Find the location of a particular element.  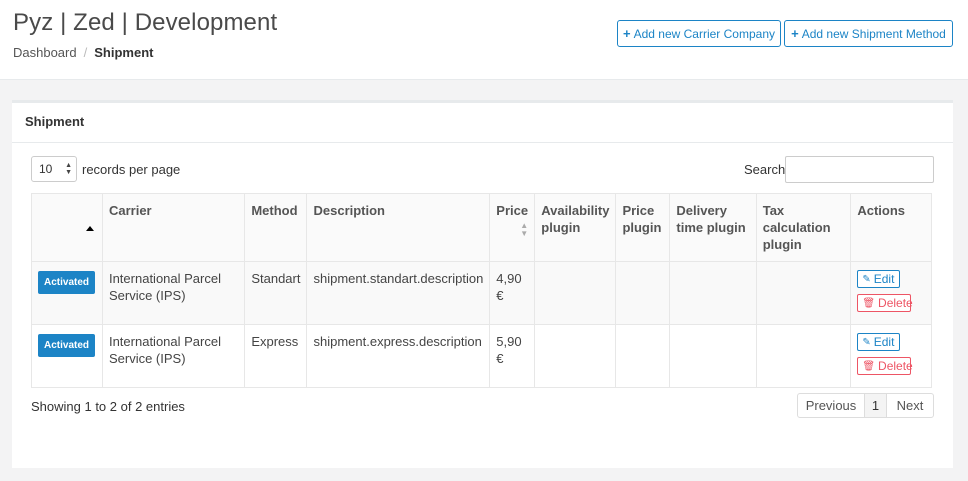

description-cell: shipment.standart.description is located at coordinates (398, 293).